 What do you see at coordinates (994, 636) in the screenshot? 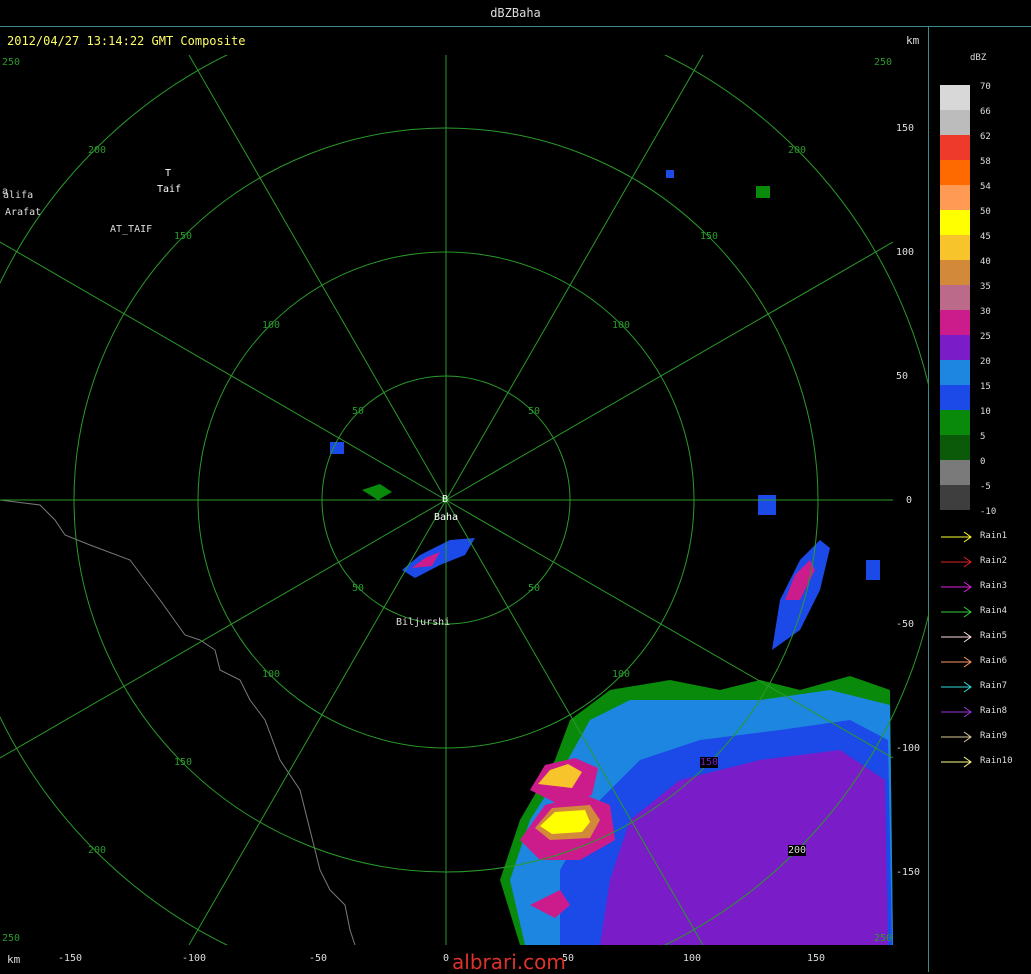
I see `rain-legend-label: Rain5` at bounding box center [994, 636].